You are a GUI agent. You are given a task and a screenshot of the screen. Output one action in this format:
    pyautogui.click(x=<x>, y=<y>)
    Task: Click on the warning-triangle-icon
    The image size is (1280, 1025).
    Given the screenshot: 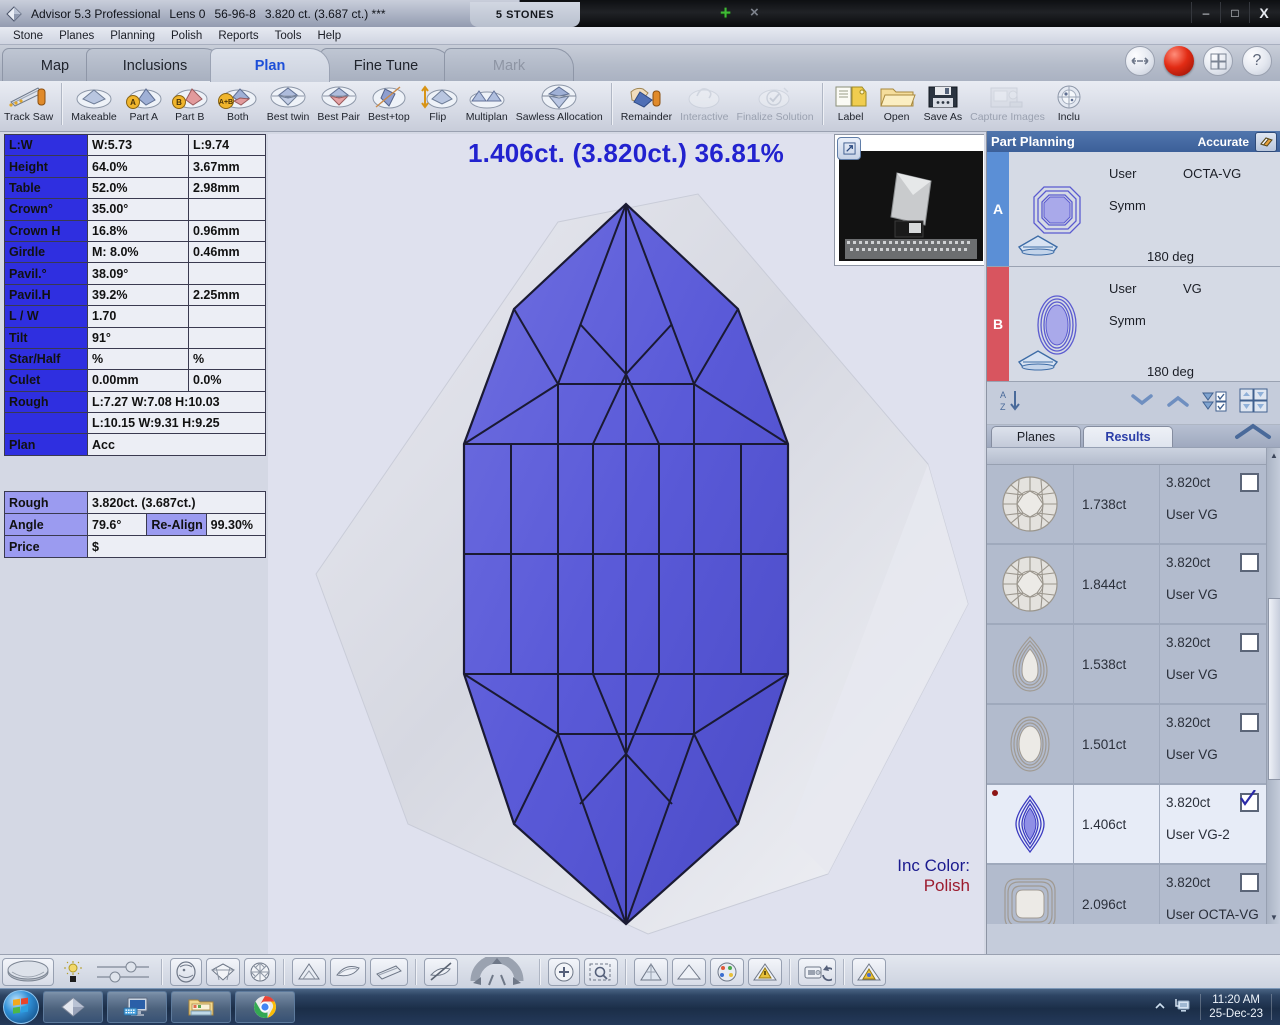 What is the action you would take?
    pyautogui.click(x=765, y=972)
    